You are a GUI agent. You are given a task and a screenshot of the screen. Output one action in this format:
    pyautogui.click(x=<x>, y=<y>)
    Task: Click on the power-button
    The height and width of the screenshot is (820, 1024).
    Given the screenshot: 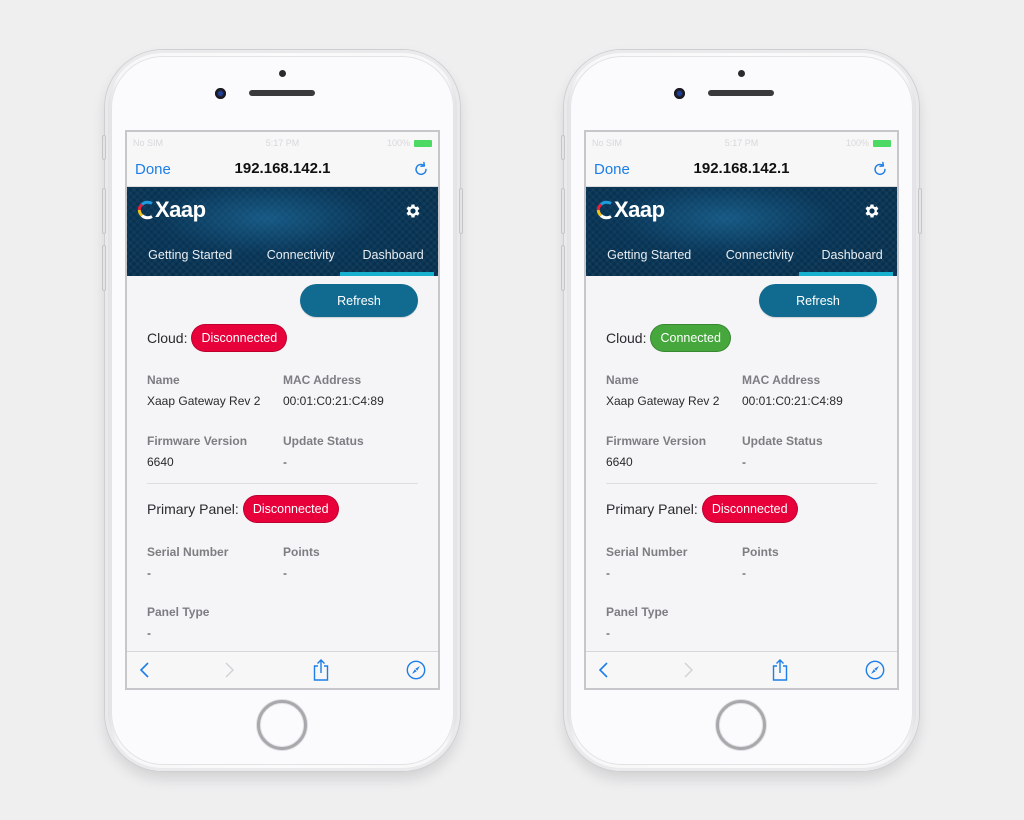 What is the action you would take?
    pyautogui.click(x=461, y=211)
    